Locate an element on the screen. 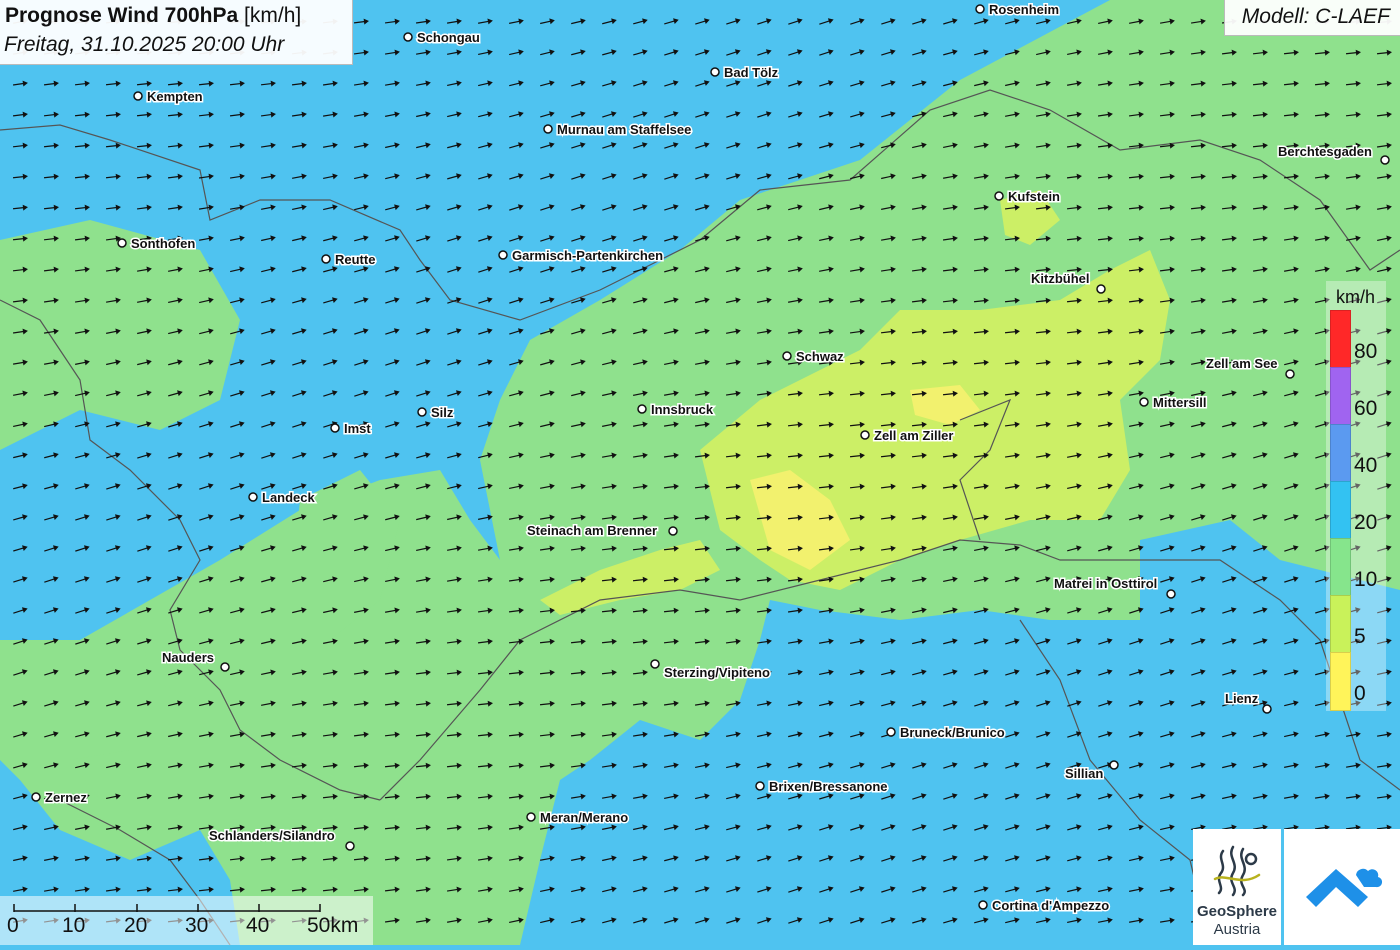 The width and height of the screenshot is (1400, 950). legend-label-60: 60 is located at coordinates (1366, 408).